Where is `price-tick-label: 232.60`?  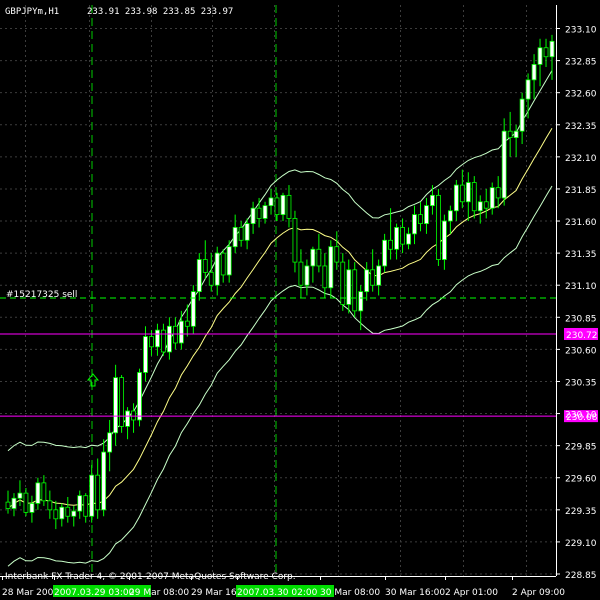 price-tick-label: 232.60 is located at coordinates (581, 95).